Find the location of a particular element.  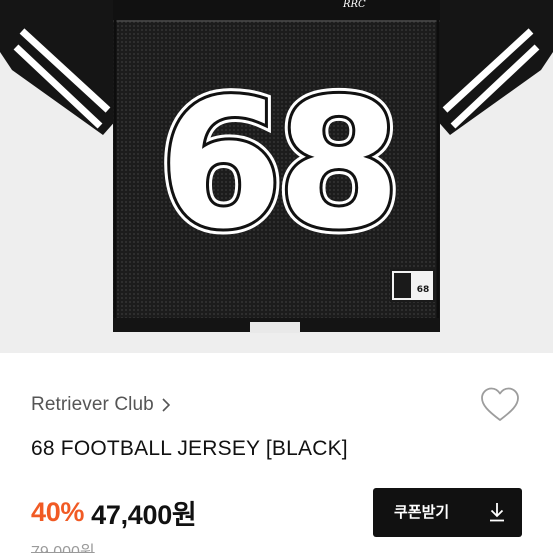

discount-rate: 40% is located at coordinates (58, 511).